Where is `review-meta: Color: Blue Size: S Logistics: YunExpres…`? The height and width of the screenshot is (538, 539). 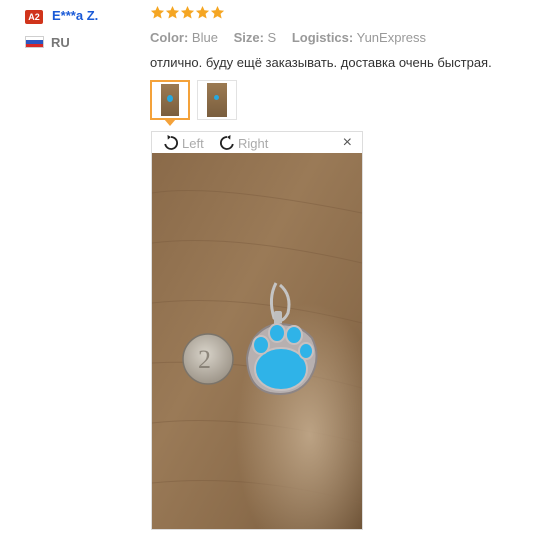
review-meta: Color: Blue Size: S Logistics: YunExpres… is located at coordinates (294, 37).